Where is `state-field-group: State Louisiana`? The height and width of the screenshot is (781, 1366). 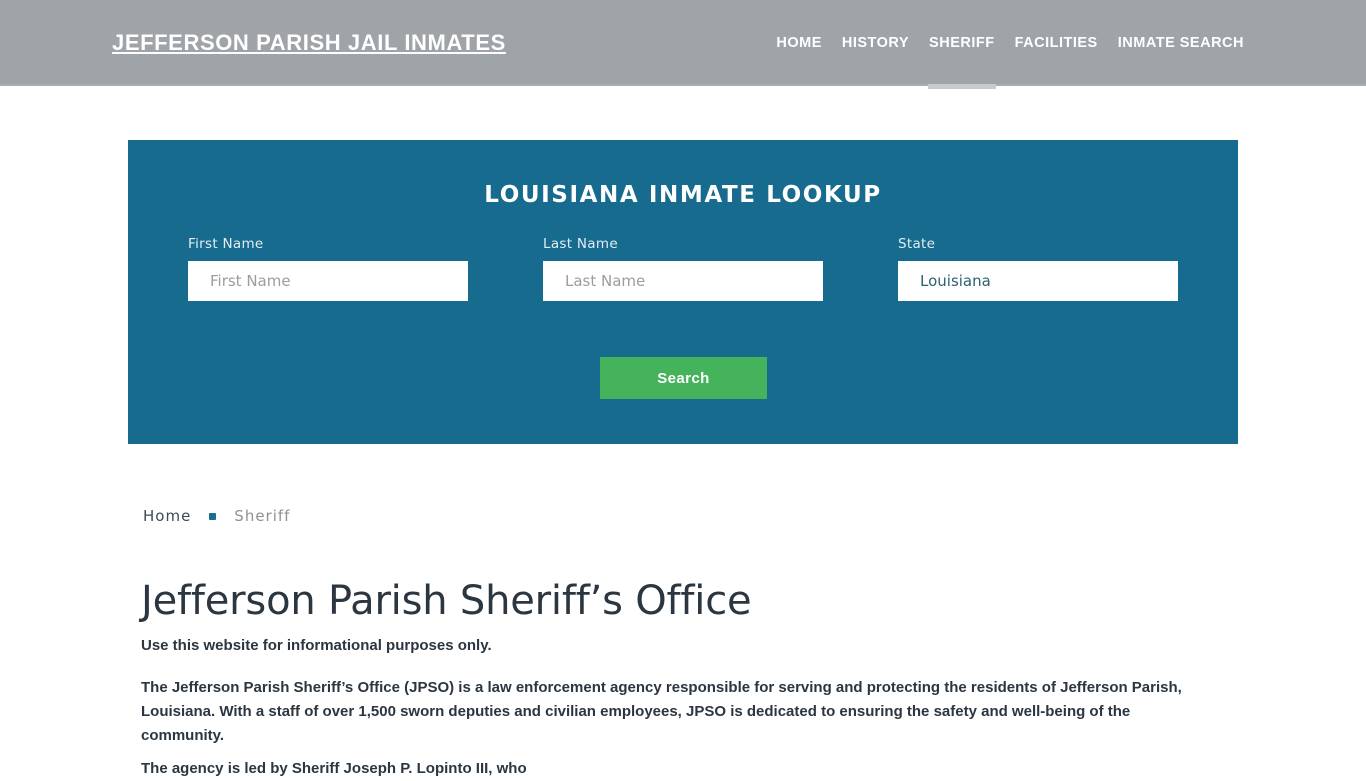
state-field-group: State Louisiana is located at coordinates (1038, 268).